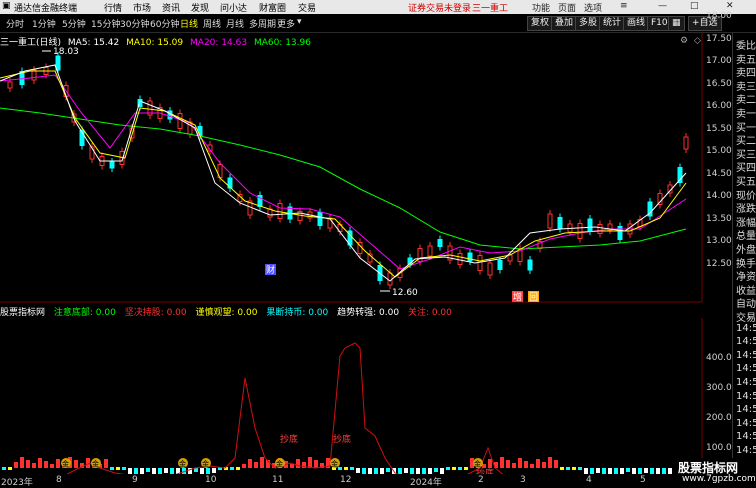 The height and width of the screenshot is (488, 756). What do you see at coordinates (307, 7) in the screenshot?
I see `menu-trade: 交易` at bounding box center [307, 7].